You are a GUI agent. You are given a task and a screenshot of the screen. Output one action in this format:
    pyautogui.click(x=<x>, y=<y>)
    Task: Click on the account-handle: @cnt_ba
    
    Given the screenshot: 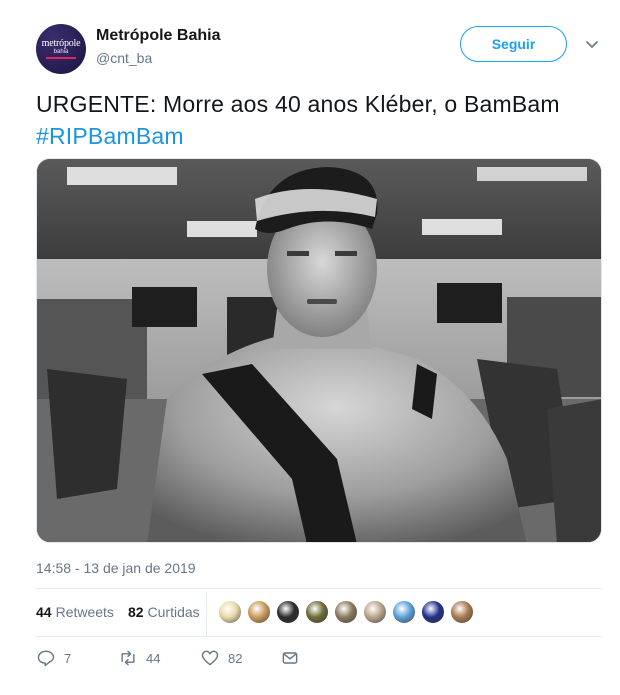 What is the action you would take?
    pyautogui.click(x=124, y=58)
    